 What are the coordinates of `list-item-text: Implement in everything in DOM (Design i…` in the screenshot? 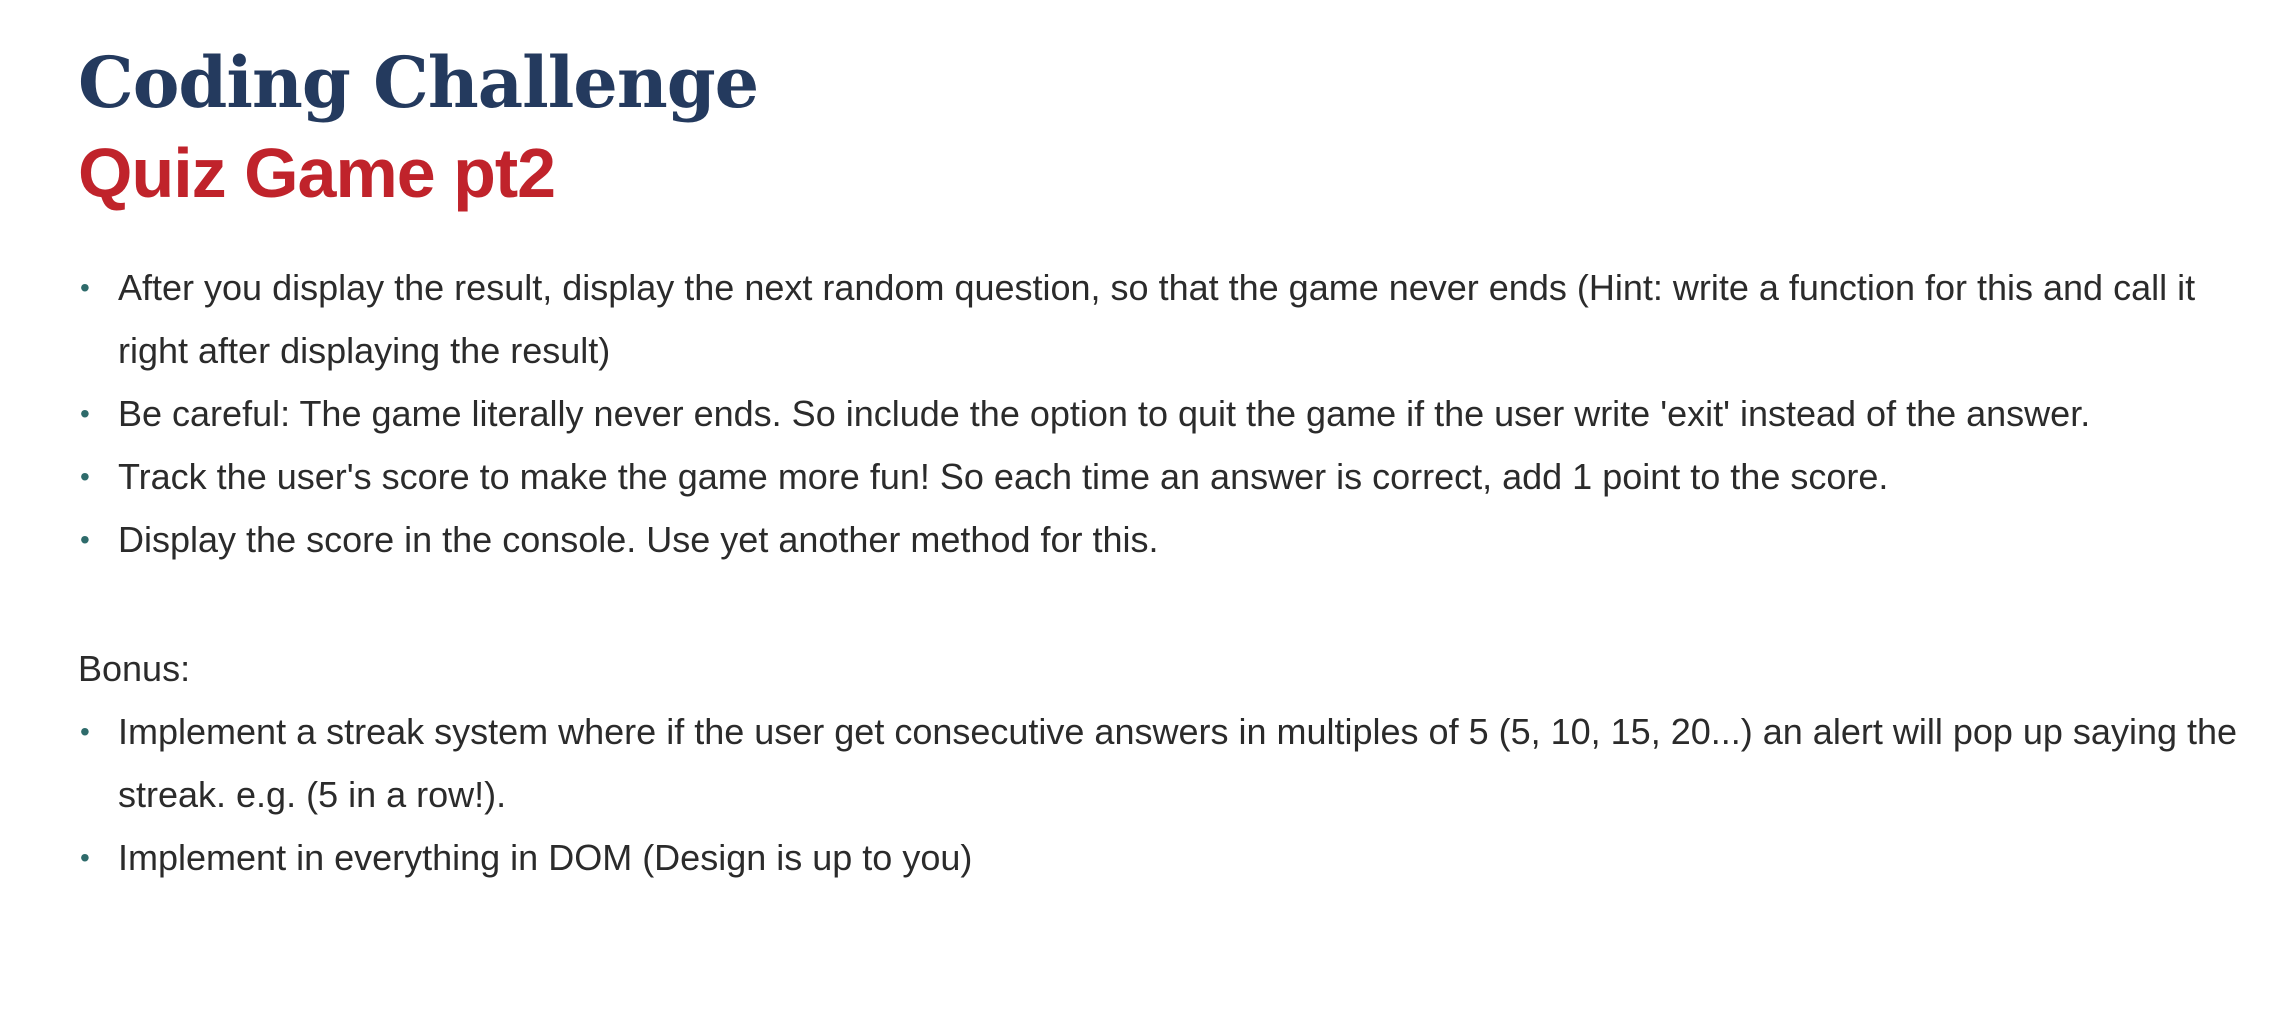 It's located at (545, 857).